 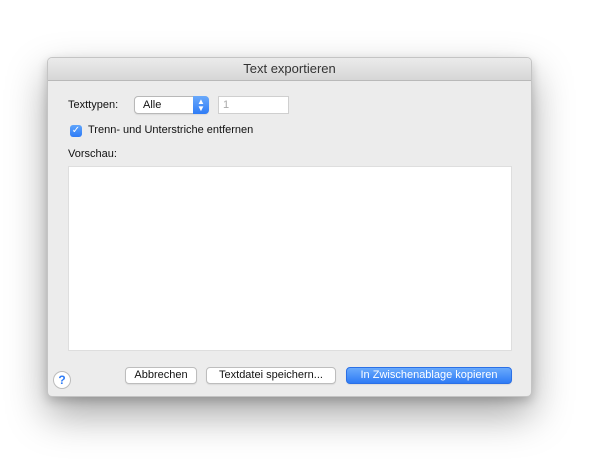 I want to click on help-button: ?, so click(x=62, y=380).